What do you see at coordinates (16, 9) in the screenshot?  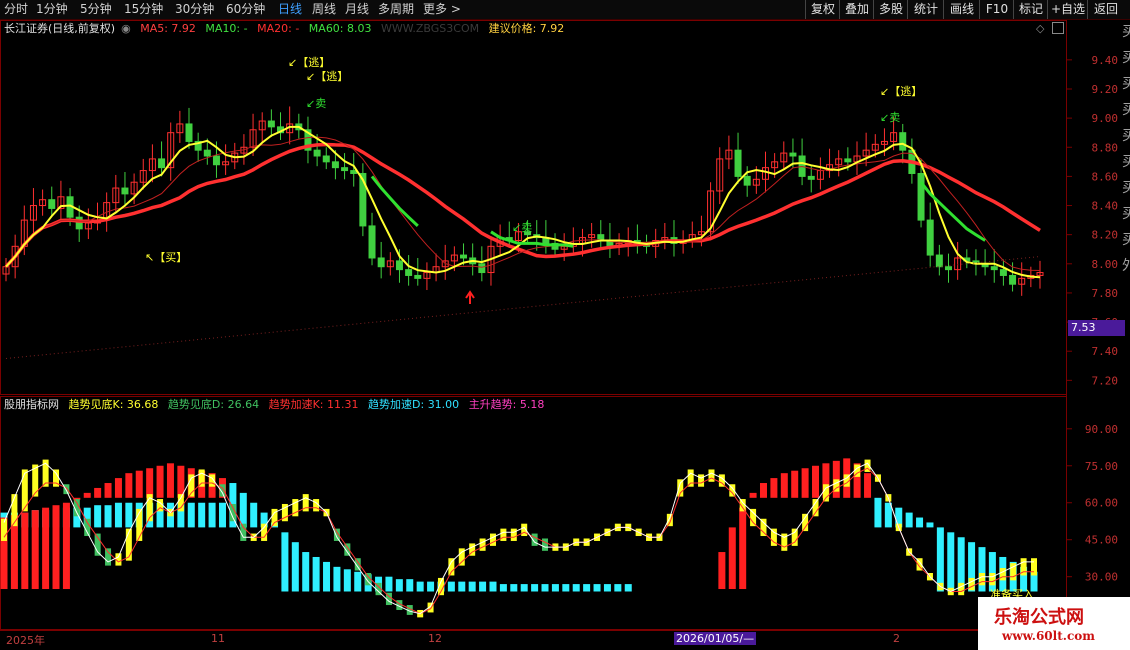 I see `tab-intraday: 分时` at bounding box center [16, 9].